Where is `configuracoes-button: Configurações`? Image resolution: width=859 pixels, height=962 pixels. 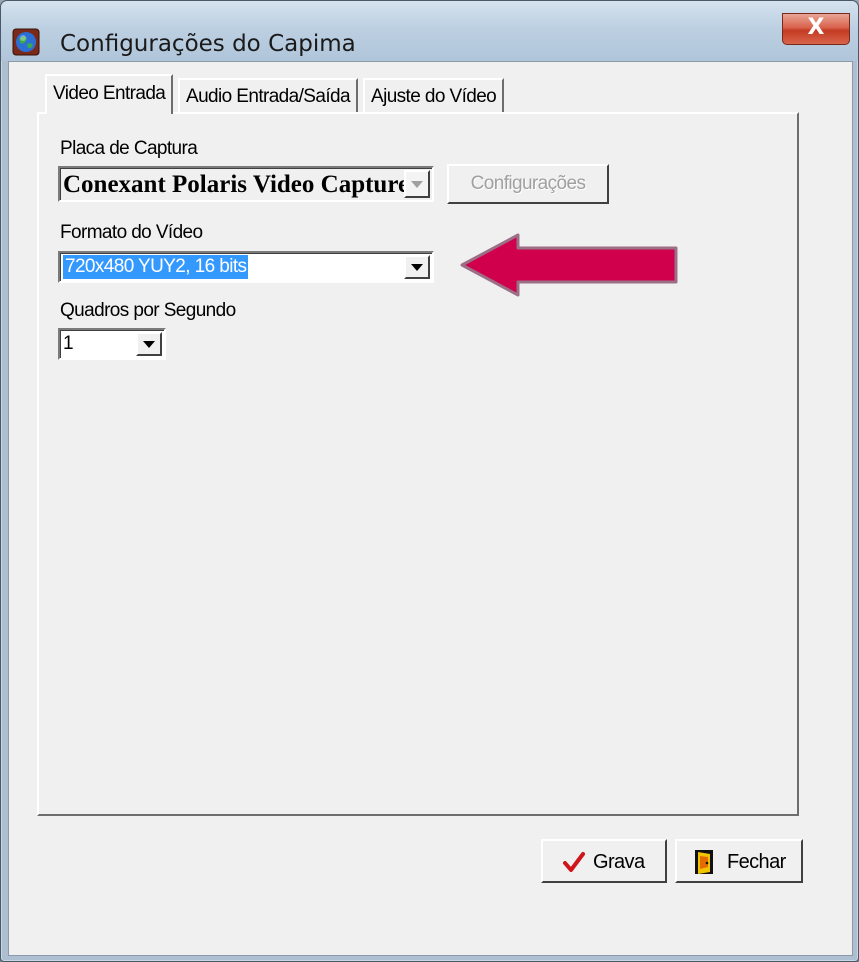 configuracoes-button: Configurações is located at coordinates (528, 184).